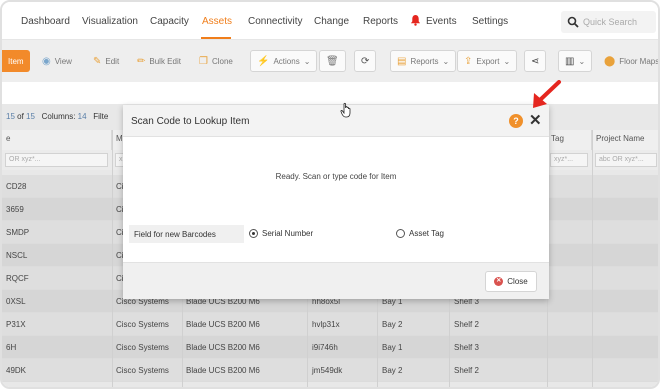 The image size is (660, 389). I want to click on nav-capacity: Capacity, so click(169, 21).